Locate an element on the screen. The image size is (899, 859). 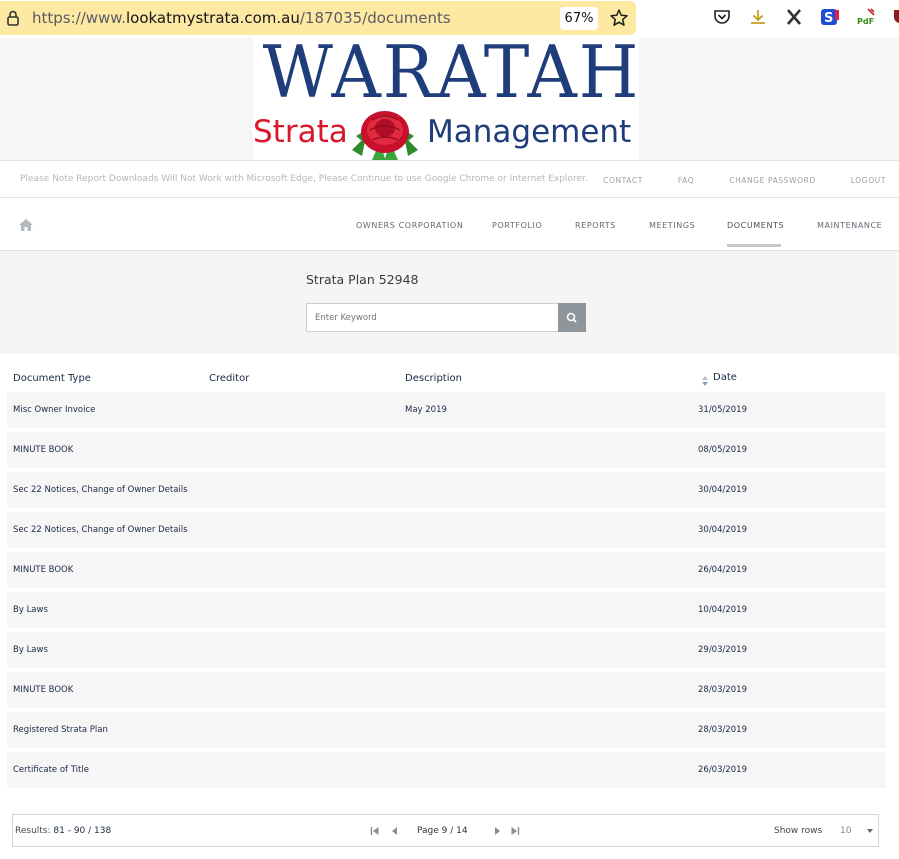
rows-per-page-select: 10 is located at coordinates (858, 831).